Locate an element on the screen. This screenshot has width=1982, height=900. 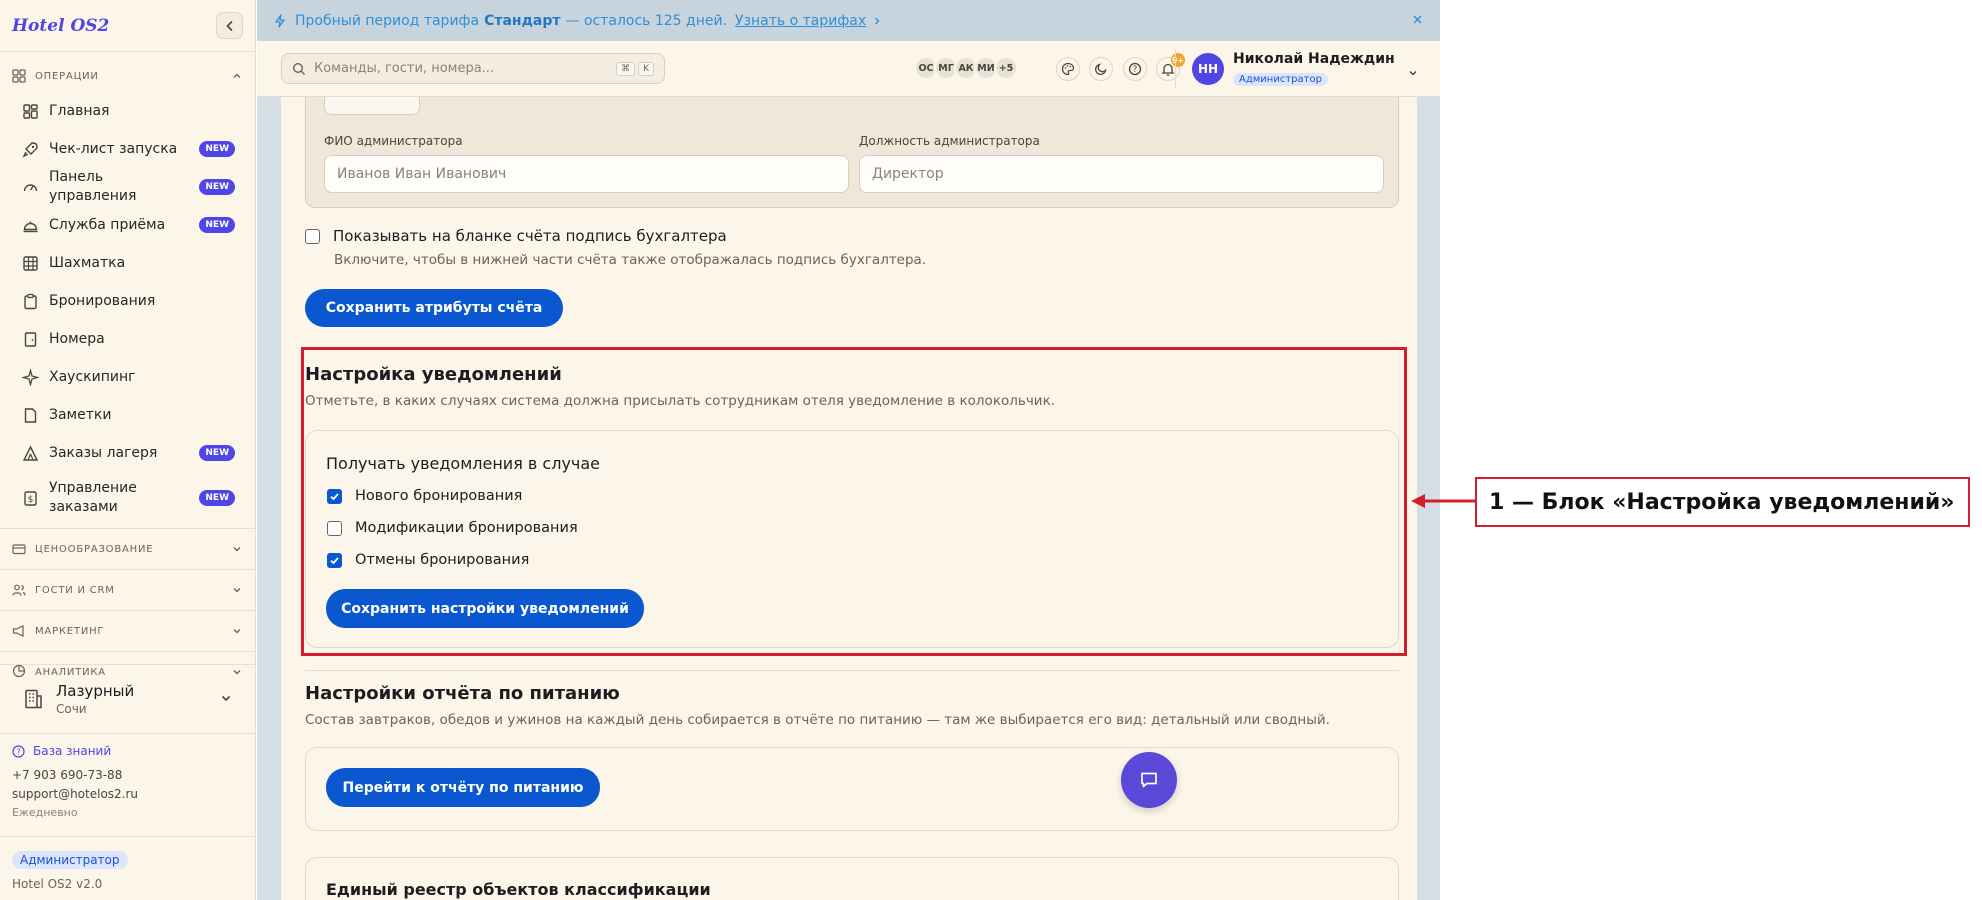
chat-bubble-icon is located at coordinates (1149, 780).